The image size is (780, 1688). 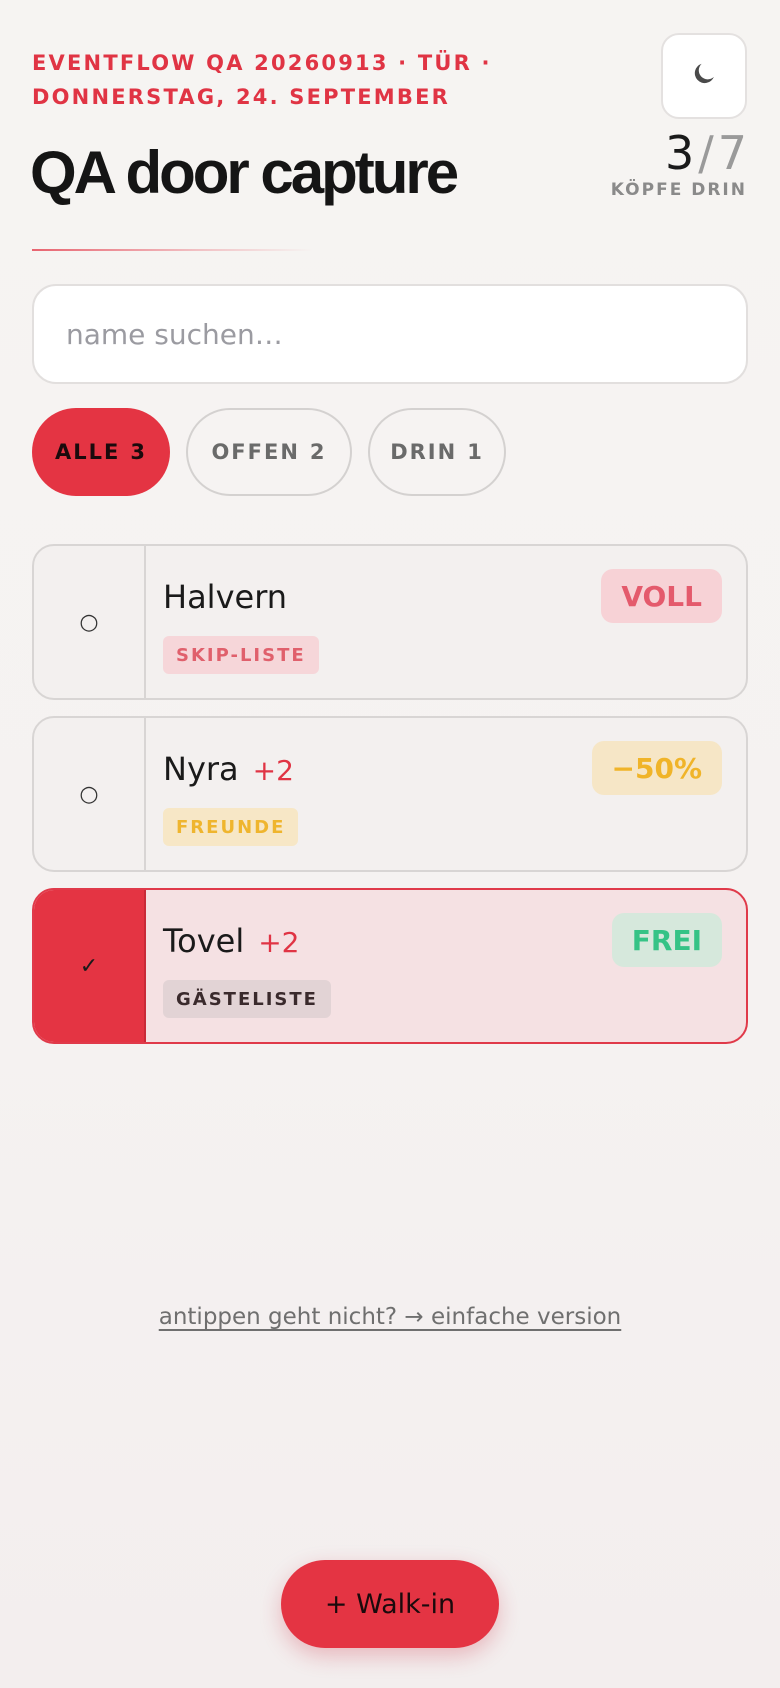 What do you see at coordinates (390, 1604) in the screenshot?
I see `walk-in-button: + Walk-in` at bounding box center [390, 1604].